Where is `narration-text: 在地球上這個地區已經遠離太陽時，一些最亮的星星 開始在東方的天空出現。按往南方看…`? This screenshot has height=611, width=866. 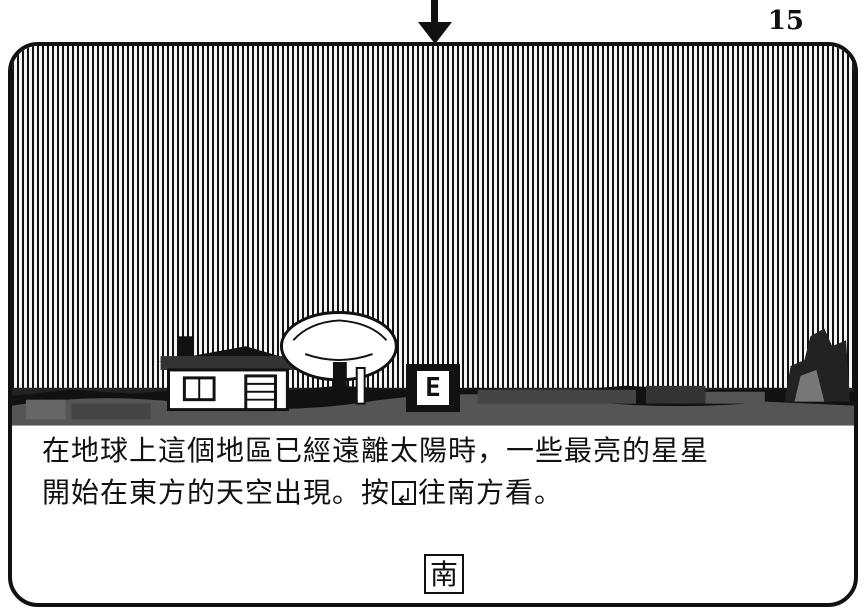 narration-text: 在地球上這個地區已經遠離太陽時，一些最亮的星星 開始在東方的天空出現。按往南方看… is located at coordinates (442, 474).